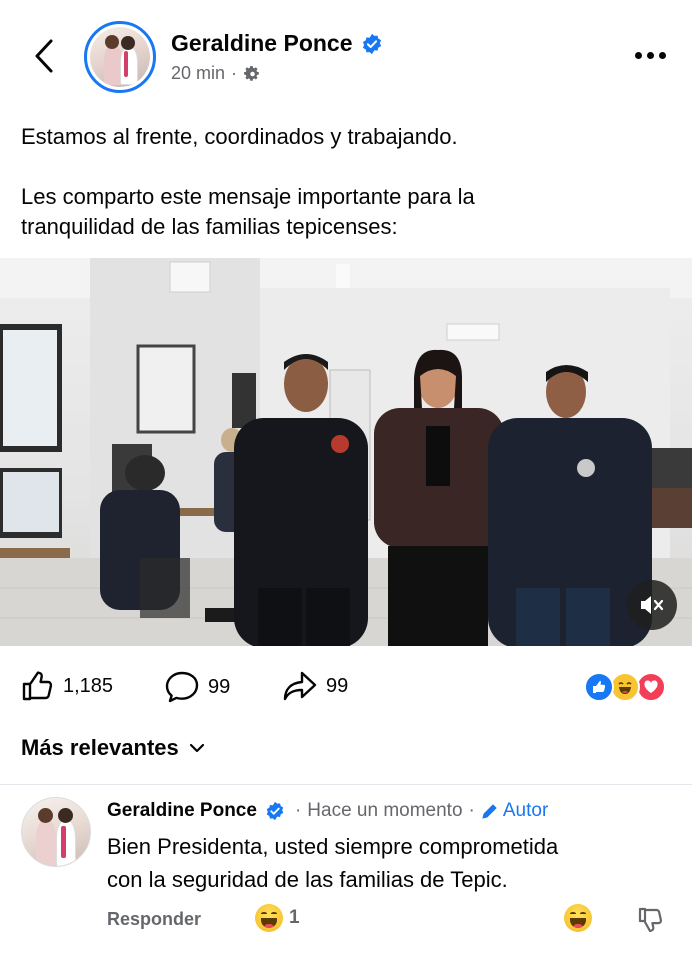 The width and height of the screenshot is (692, 960). Describe the element at coordinates (638, 55) in the screenshot. I see `more-dots-icon` at that location.